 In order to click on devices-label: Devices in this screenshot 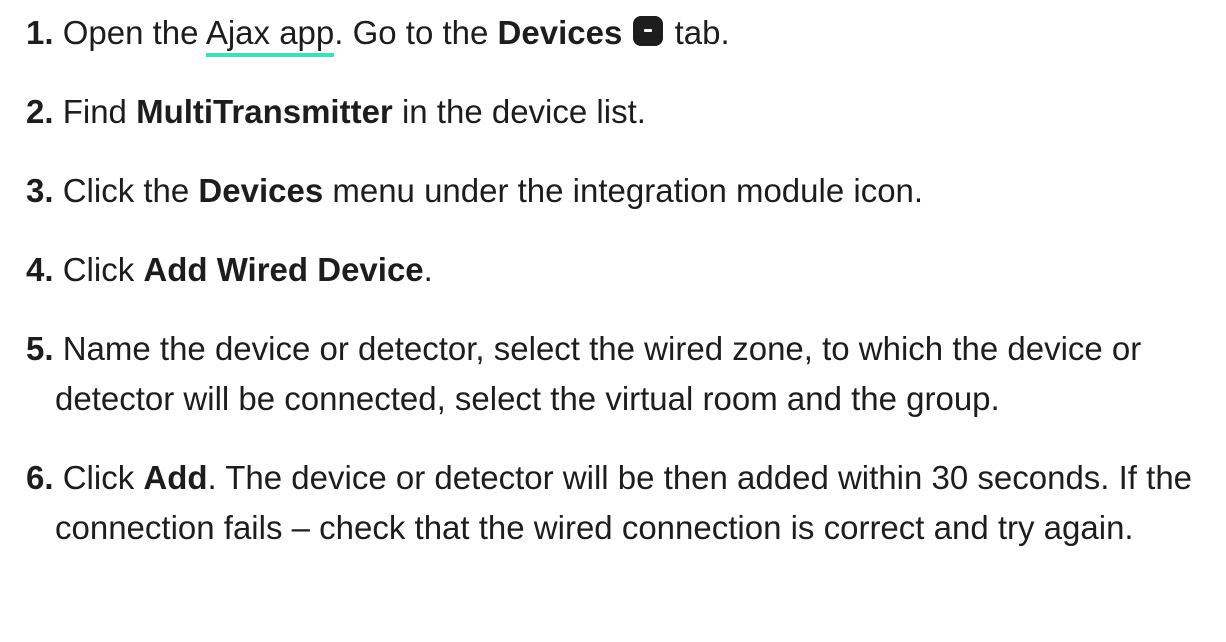, I will do `click(560, 32)`.